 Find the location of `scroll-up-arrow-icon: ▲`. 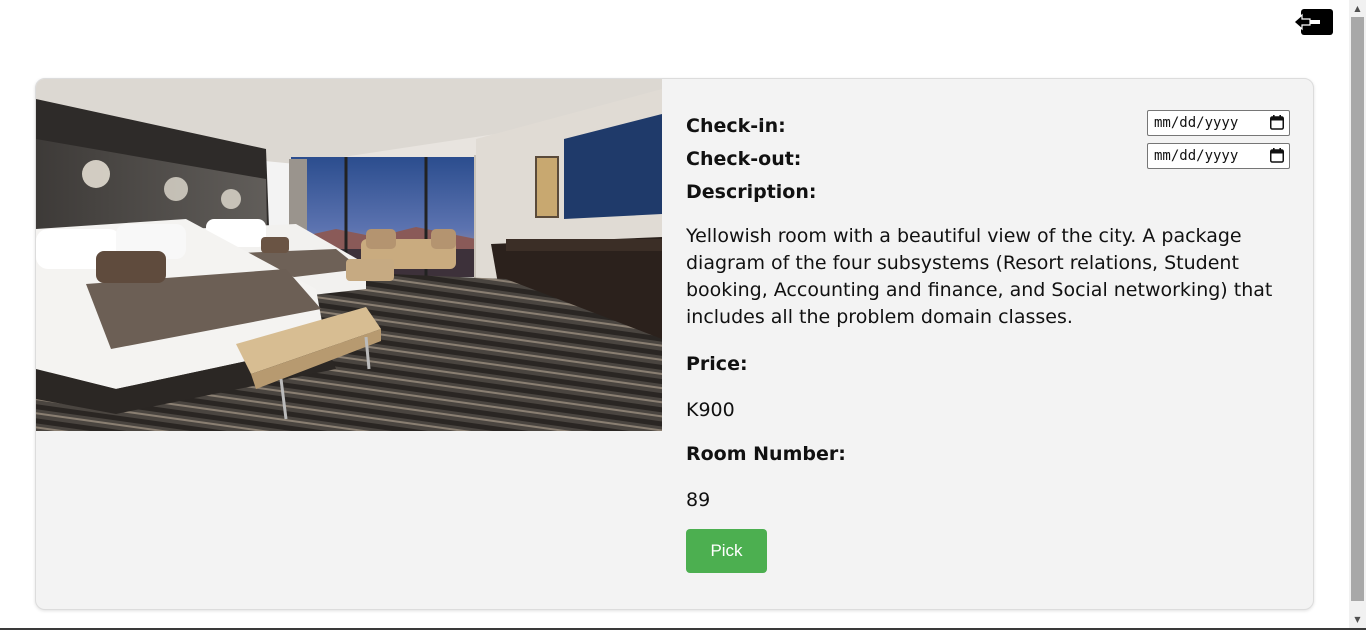

scroll-up-arrow-icon: ▲ is located at coordinates (1357, 8).